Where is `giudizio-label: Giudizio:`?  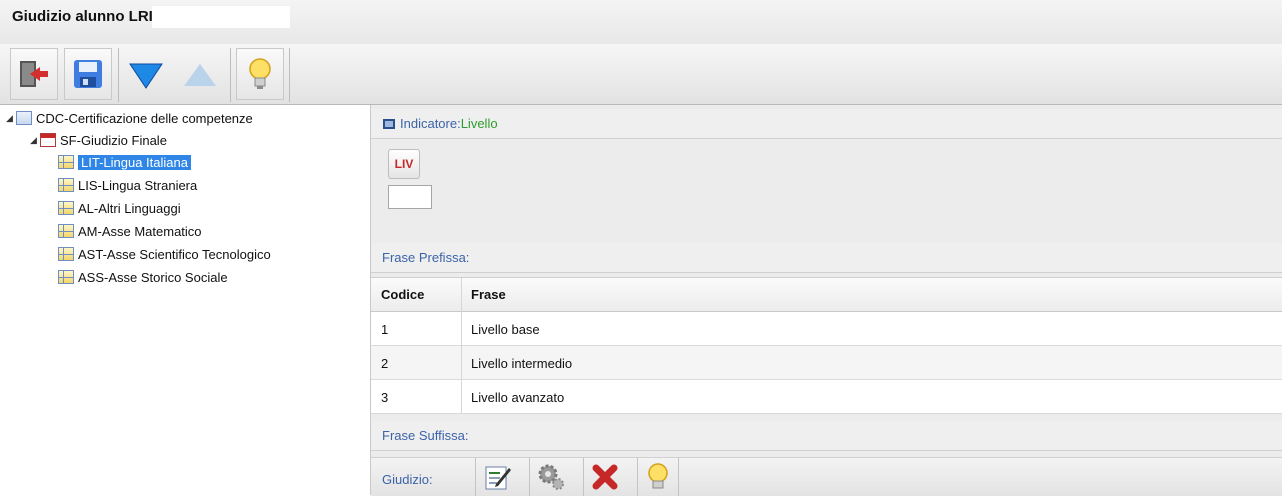
giudizio-label: Giudizio: is located at coordinates (407, 479).